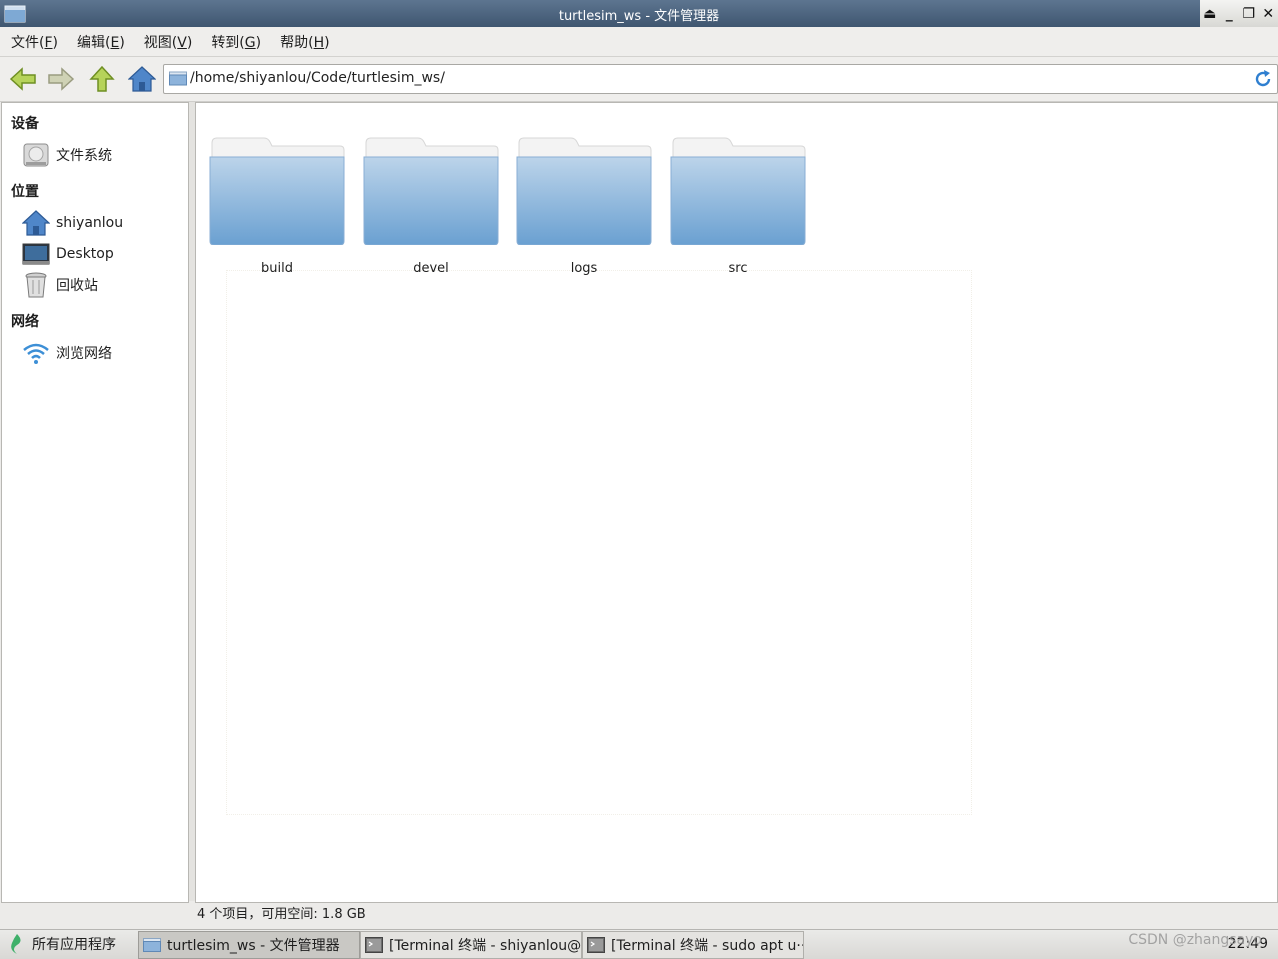  Describe the element at coordinates (1263, 79) in the screenshot. I see `reload-icon` at that location.